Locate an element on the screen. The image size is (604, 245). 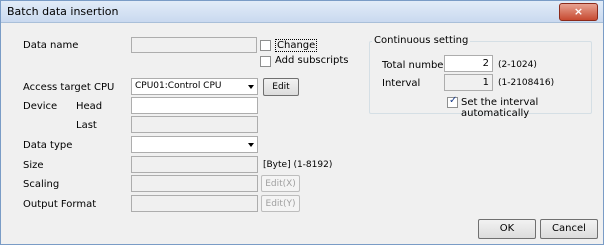
scaling-label: Scaling is located at coordinates (41, 184).